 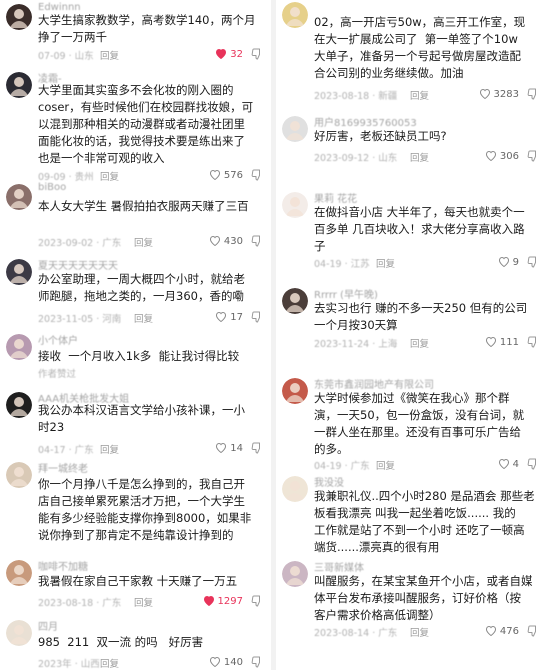 I want to click on like-count: 9, so click(x=515, y=262).